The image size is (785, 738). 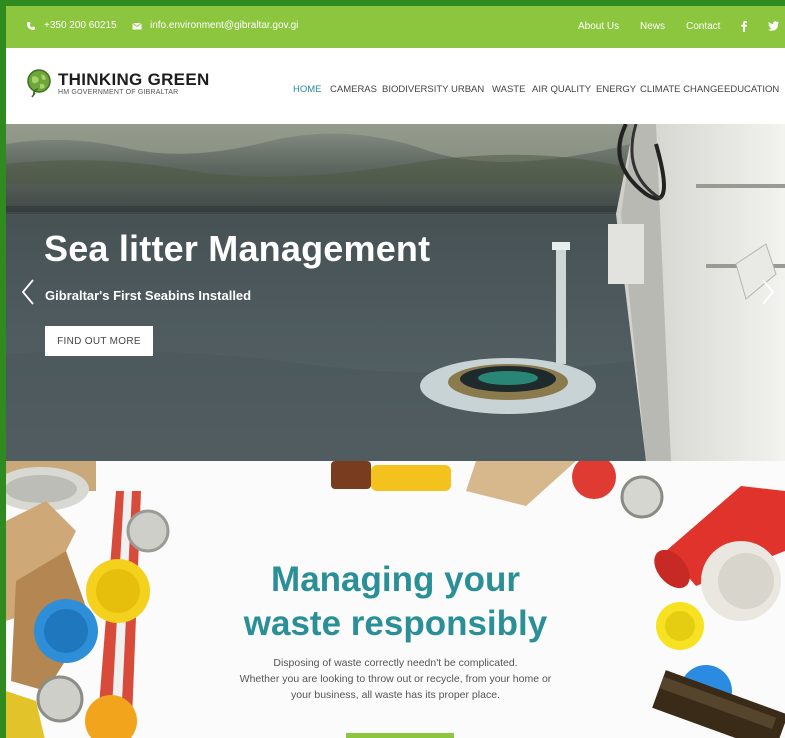 I want to click on find-out-more-button: FIND OUT MORE, so click(x=99, y=341).